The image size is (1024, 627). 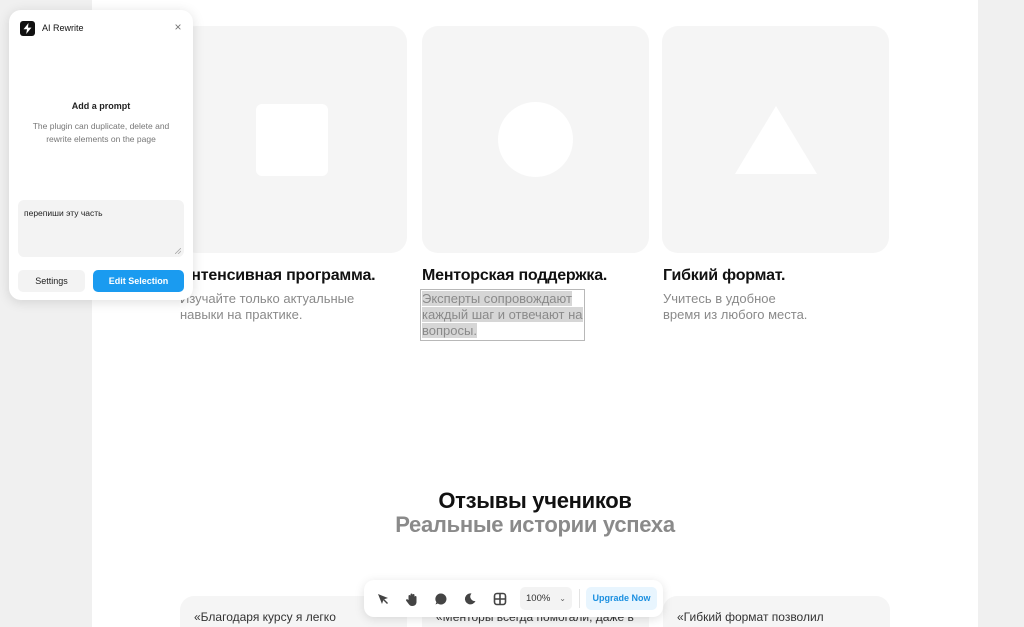 What do you see at coordinates (562, 598) in the screenshot?
I see `chevron-down-icon: ⌄` at bounding box center [562, 598].